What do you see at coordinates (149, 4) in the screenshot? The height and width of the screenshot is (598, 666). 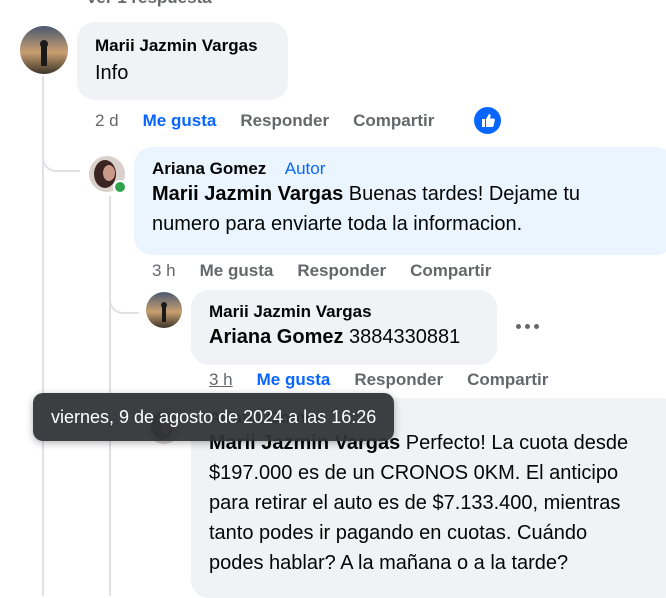 I see `view-replies-link: Ver 1 respuesta` at bounding box center [149, 4].